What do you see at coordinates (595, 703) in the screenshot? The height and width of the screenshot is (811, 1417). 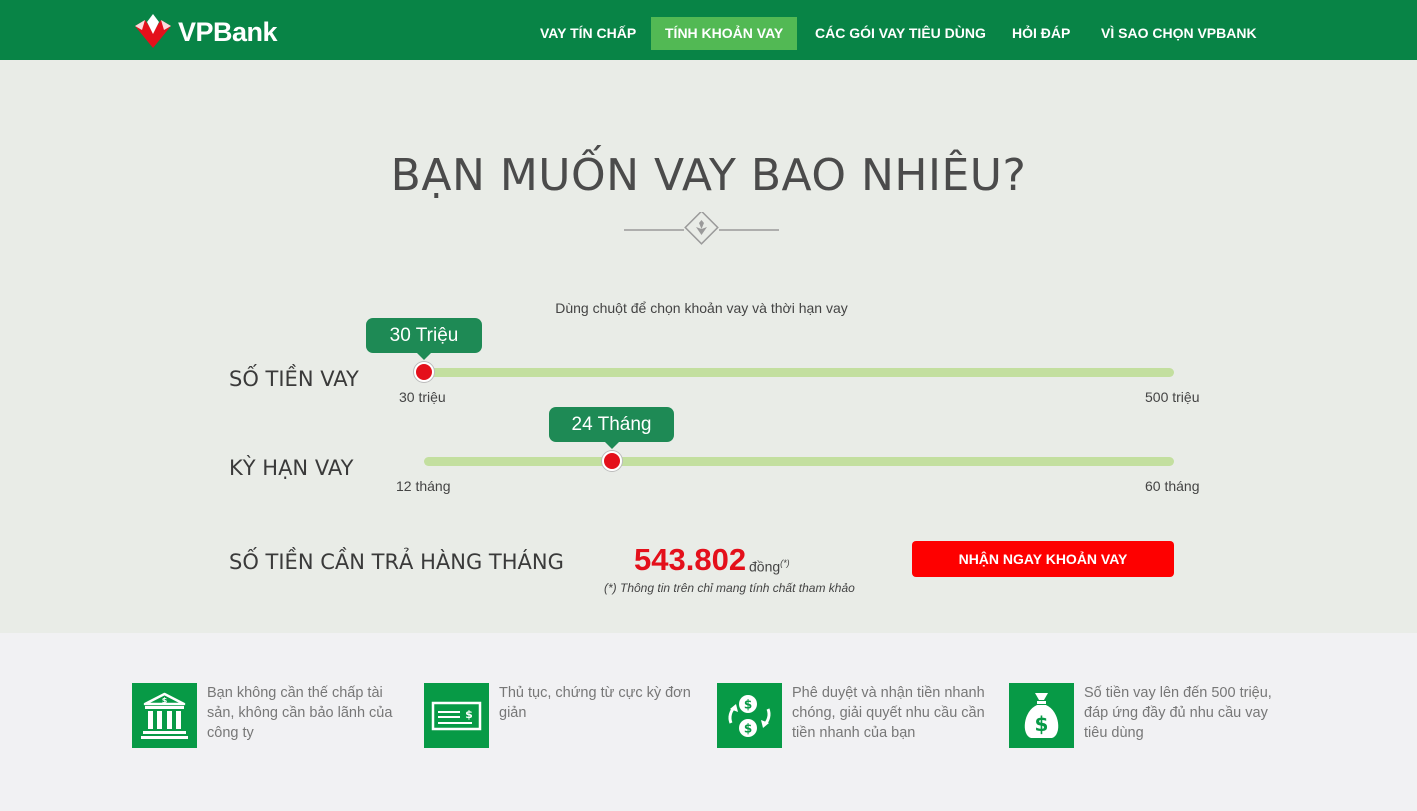 I see `feature-text: Thủ tục, chứng từ cực kỳ đơn giản` at bounding box center [595, 703].